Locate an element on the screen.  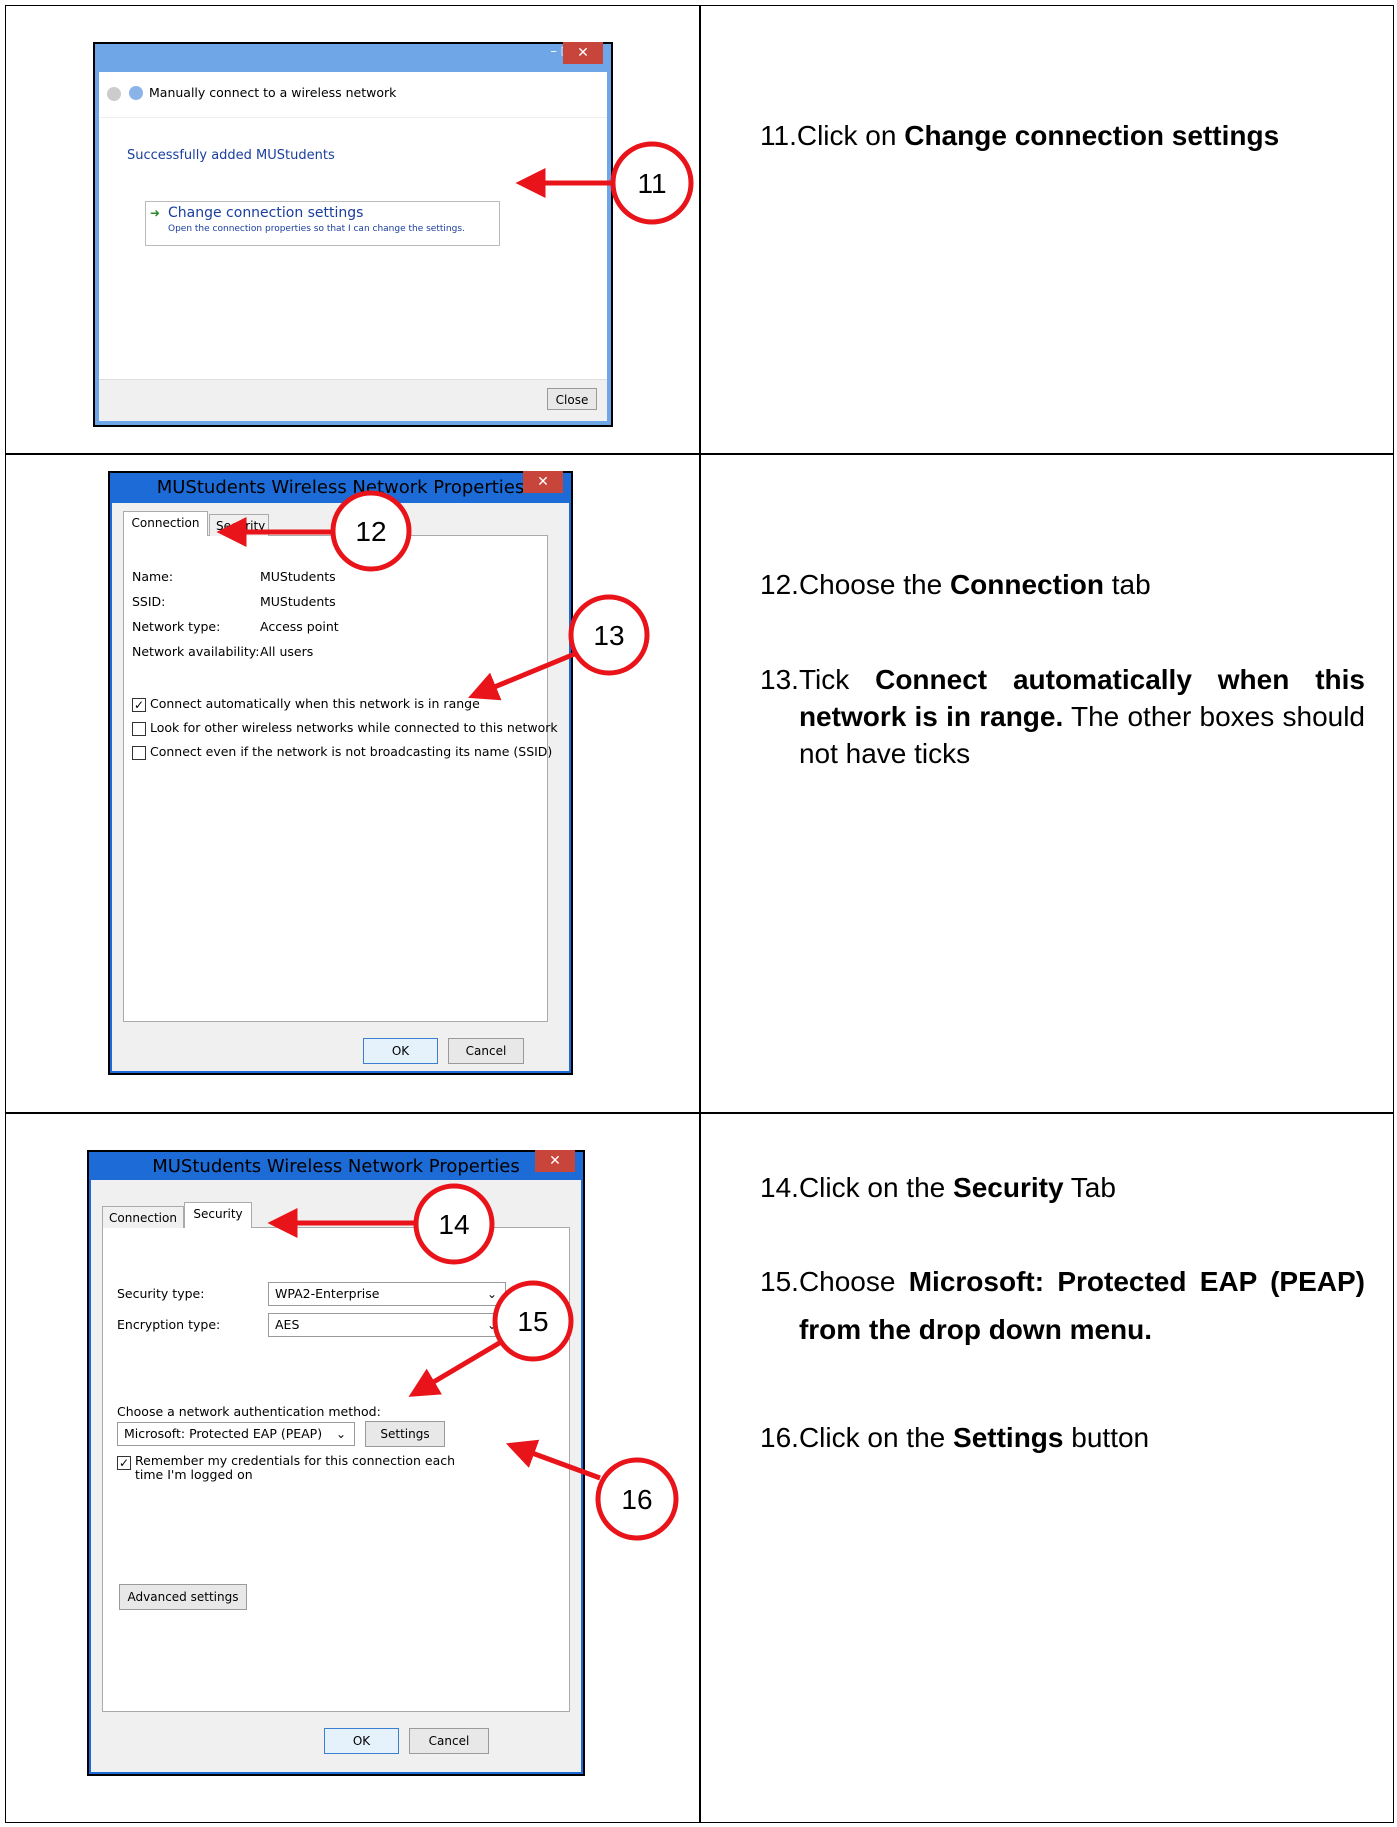
step-number: 11. is located at coordinates (778, 135).